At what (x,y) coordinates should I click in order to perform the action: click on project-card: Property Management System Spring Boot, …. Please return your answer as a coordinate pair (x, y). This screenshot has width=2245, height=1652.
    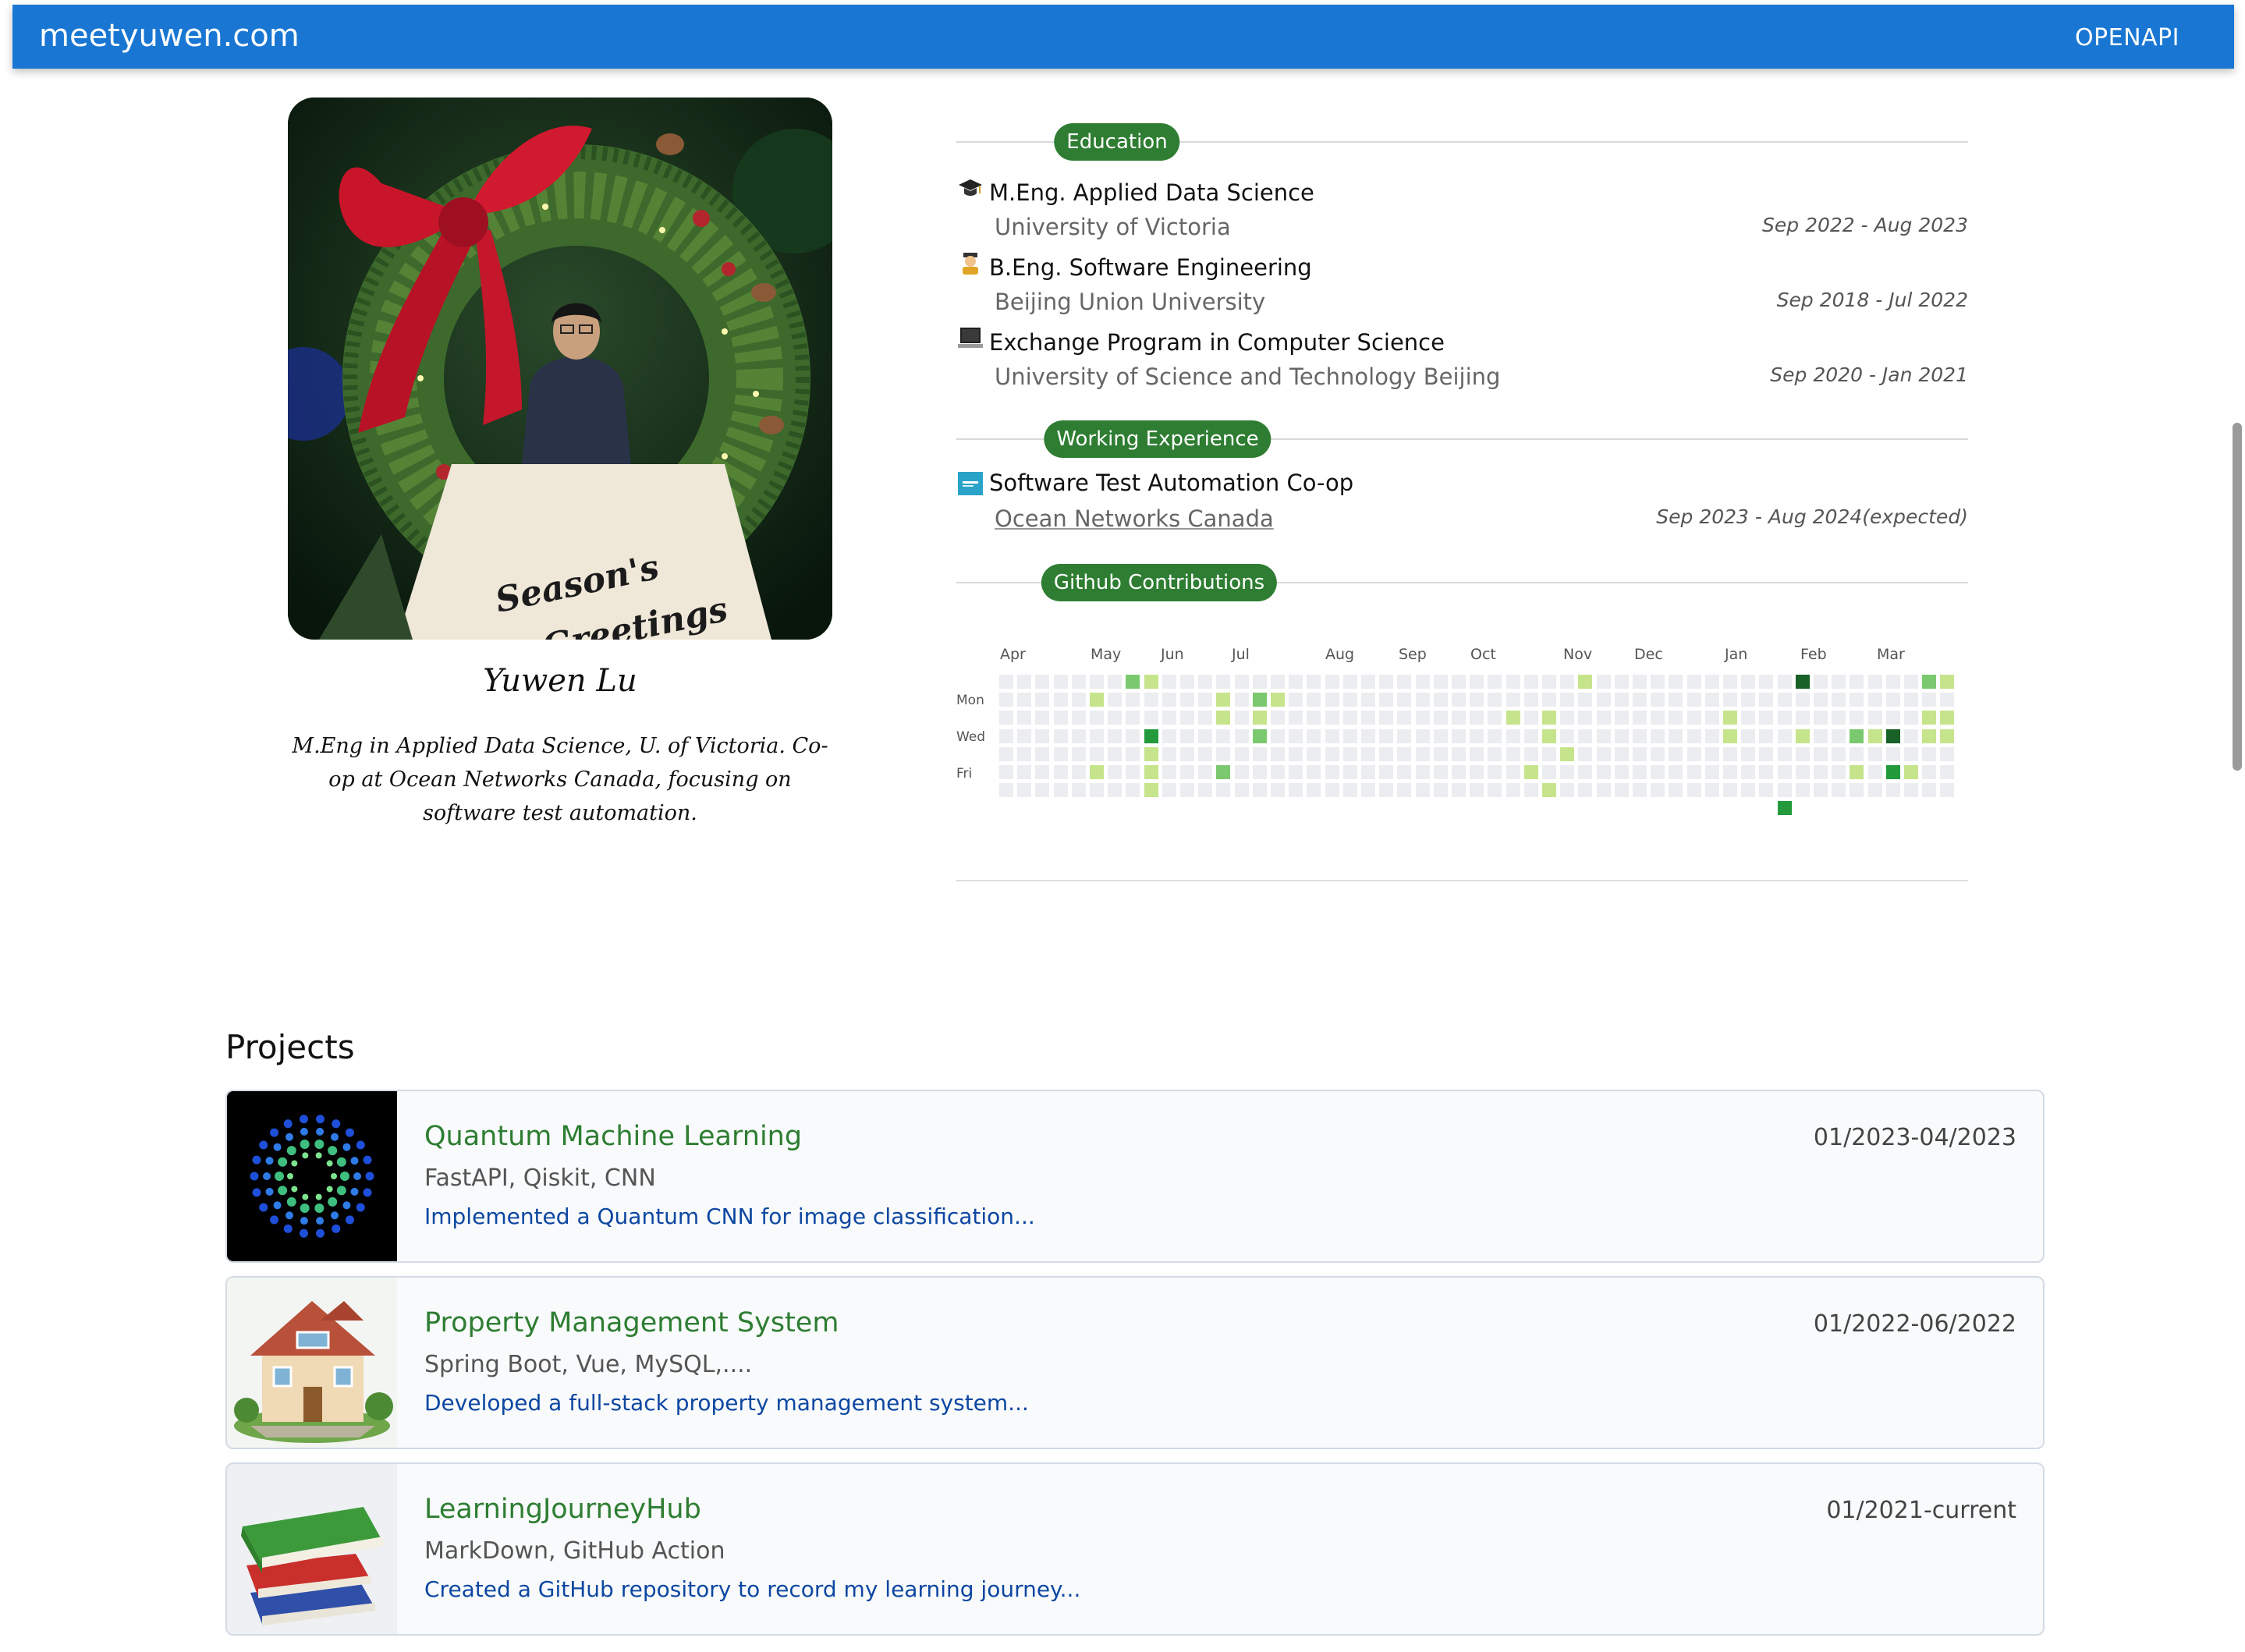
    Looking at the image, I should click on (1135, 1362).